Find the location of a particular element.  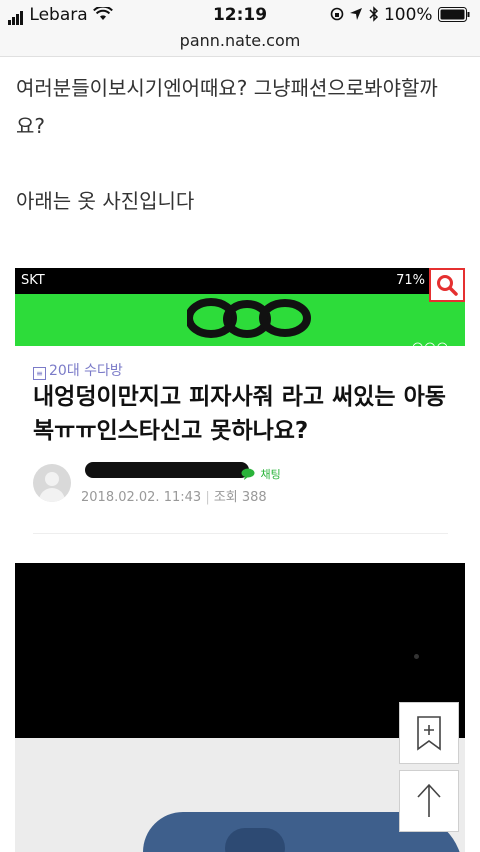

board-label: ≡ 20대 수다방 is located at coordinates (78, 370).